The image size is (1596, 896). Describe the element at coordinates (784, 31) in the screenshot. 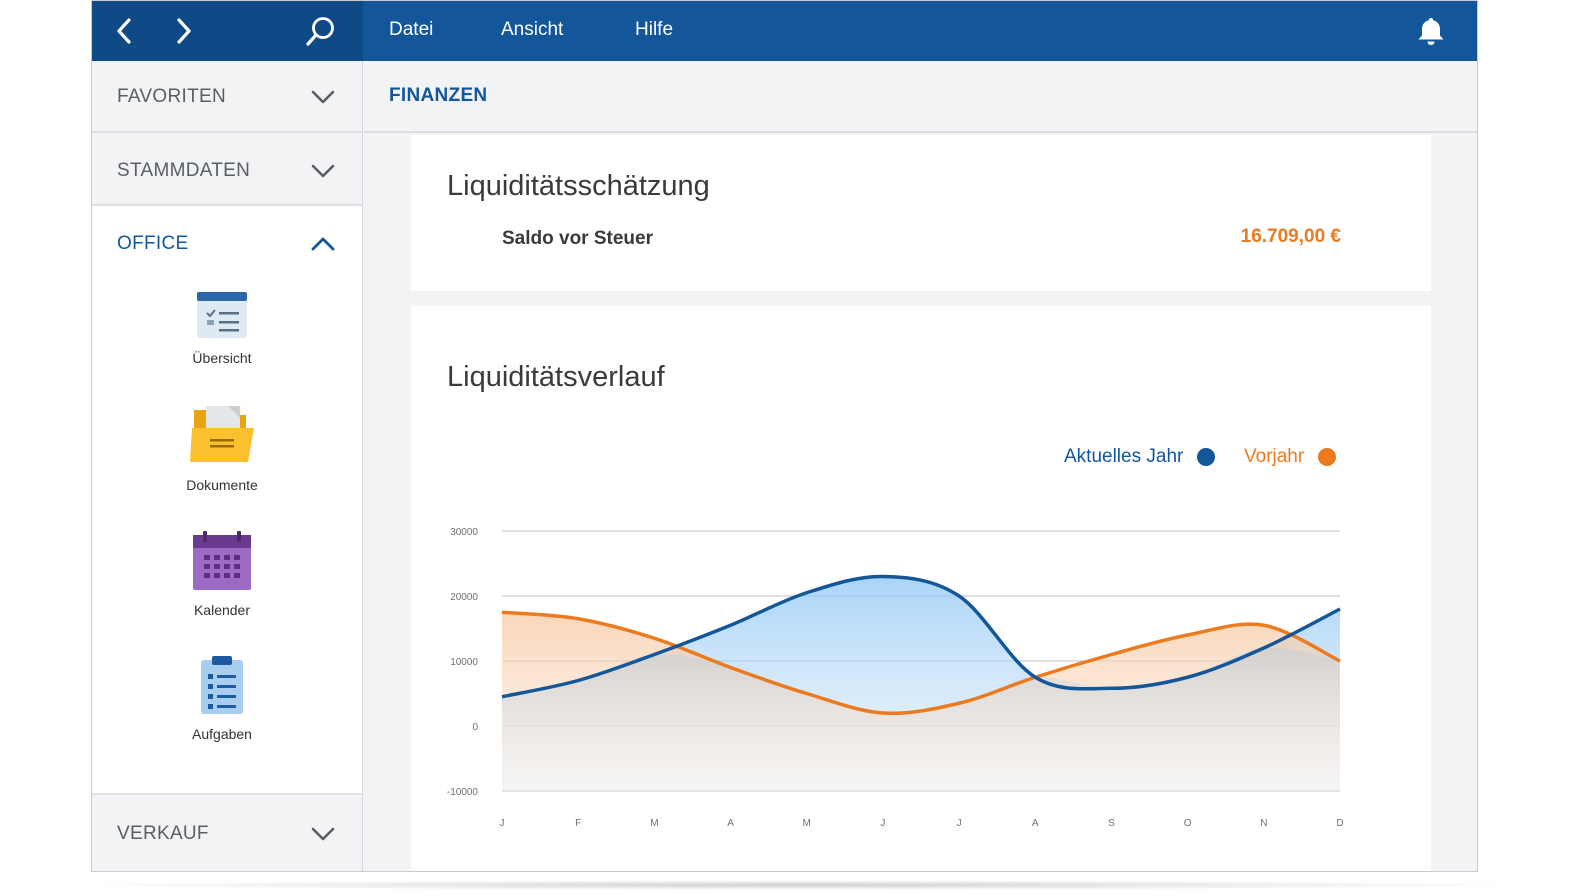

I see `top-bar: Datei Ansicht Hilfe` at that location.